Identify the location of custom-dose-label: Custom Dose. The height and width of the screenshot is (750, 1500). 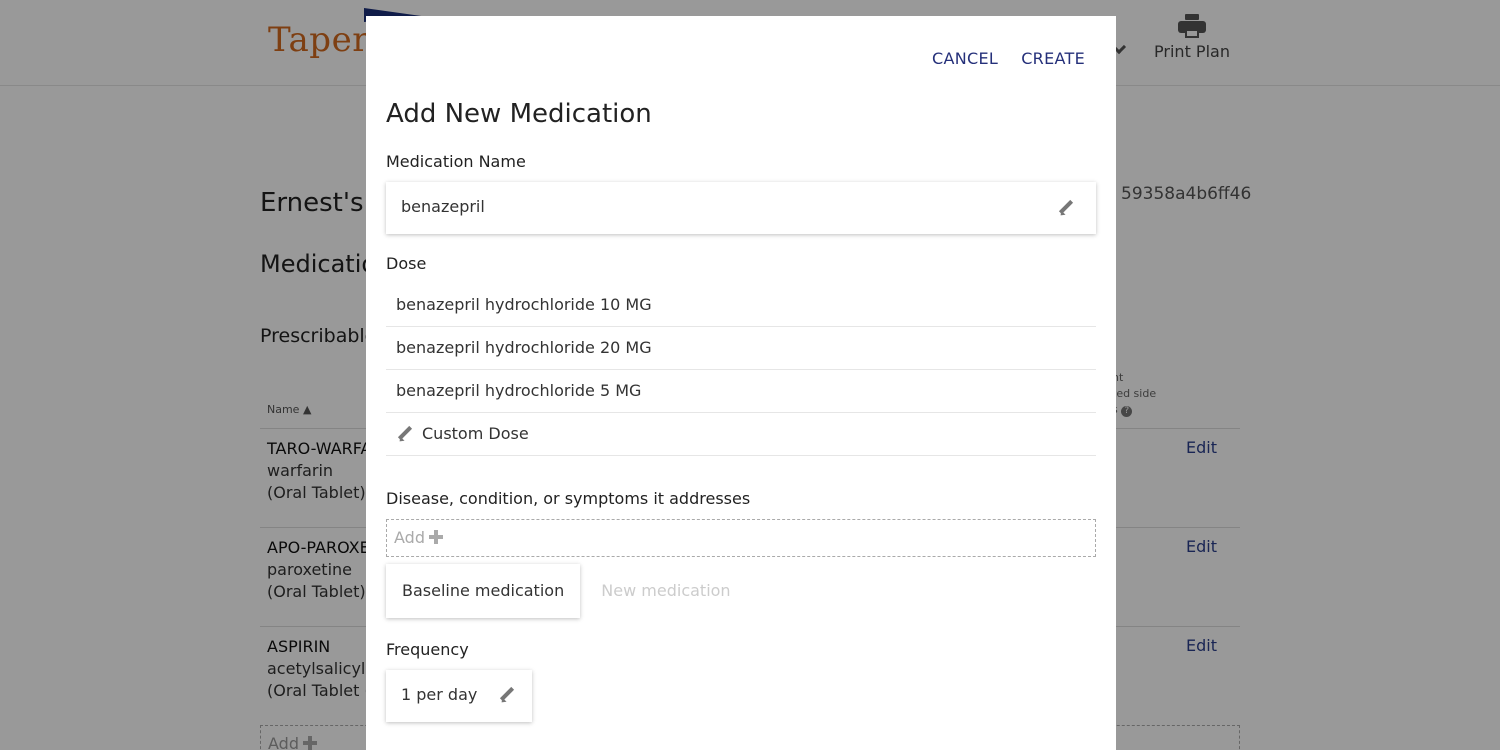
(475, 433).